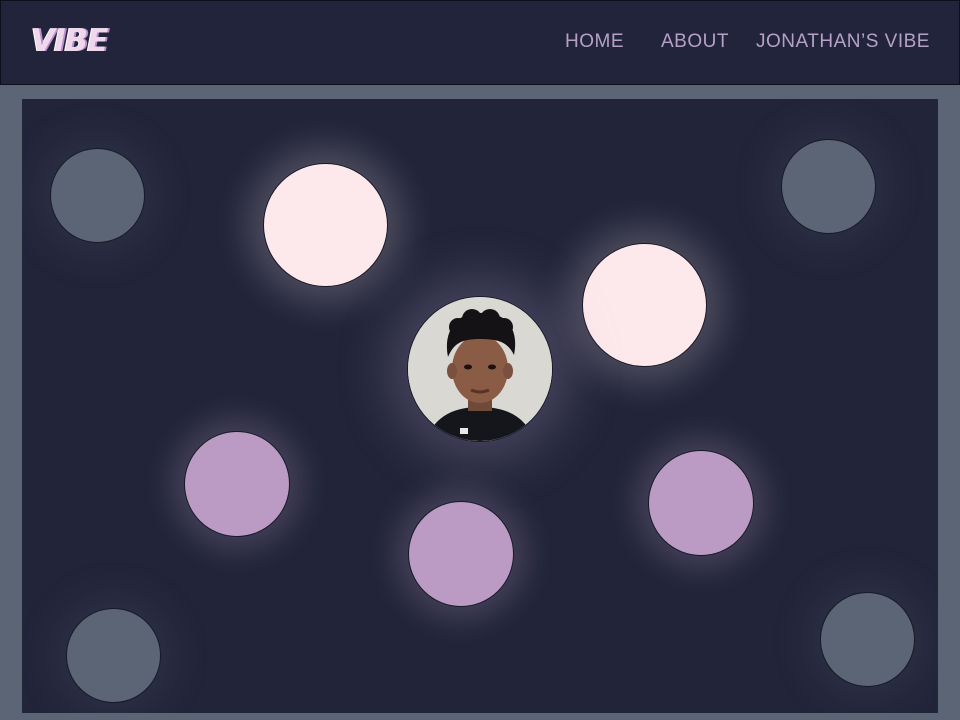  Describe the element at coordinates (69, 41) in the screenshot. I see `vibe-logo: VIBE` at that location.